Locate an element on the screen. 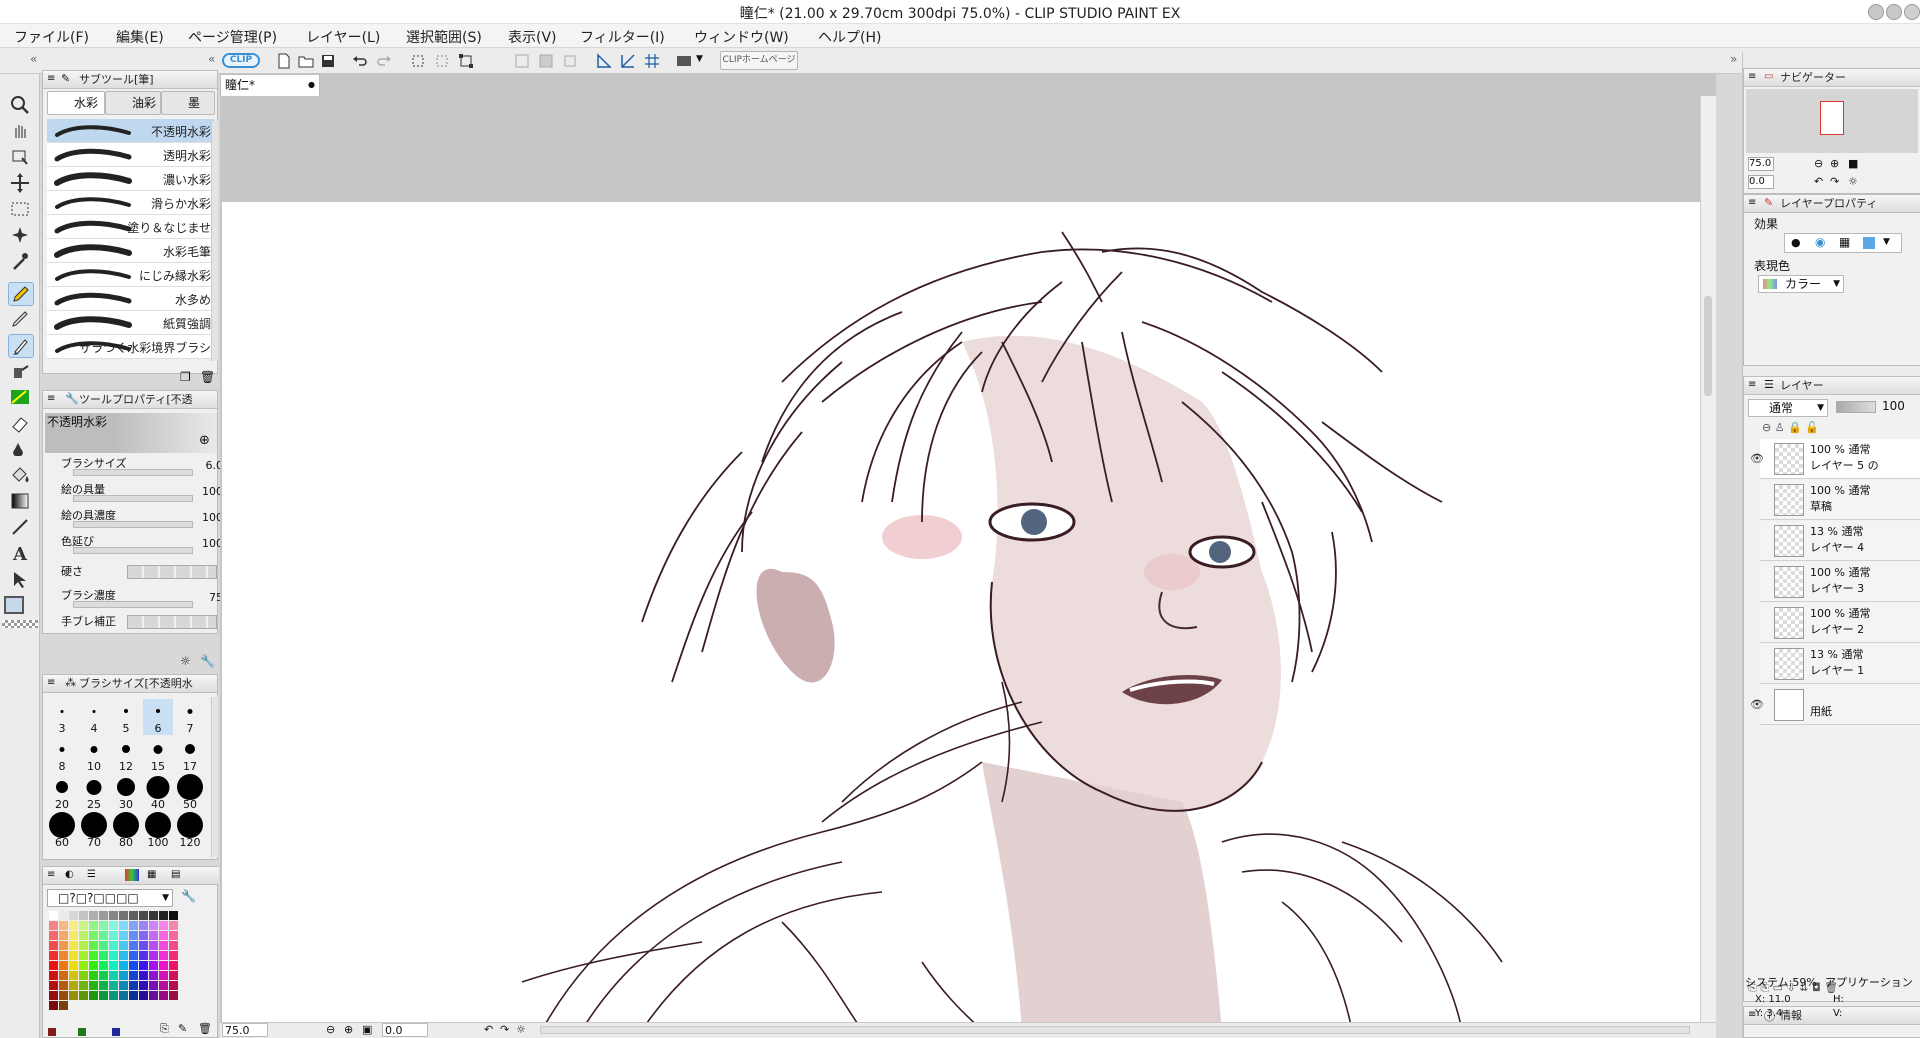 This screenshot has width=1920, height=1038. nav-reset-icon: ☼ is located at coordinates (1853, 181).